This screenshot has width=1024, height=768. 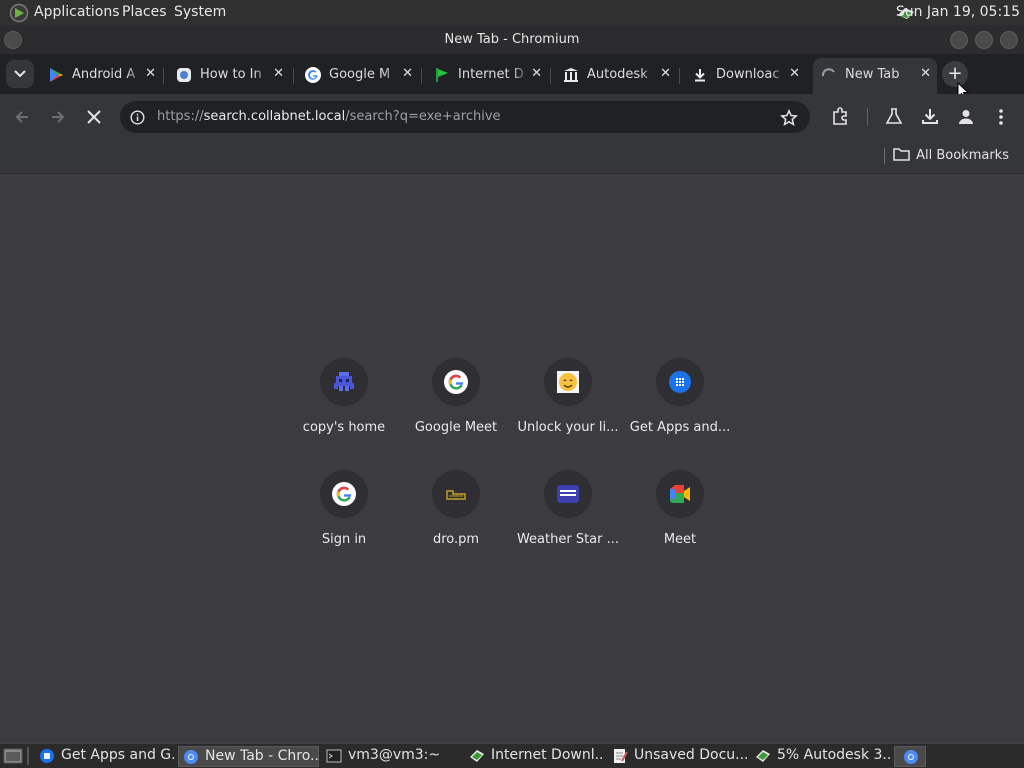 What do you see at coordinates (966, 117) in the screenshot?
I see `profile-avatar-icon` at bounding box center [966, 117].